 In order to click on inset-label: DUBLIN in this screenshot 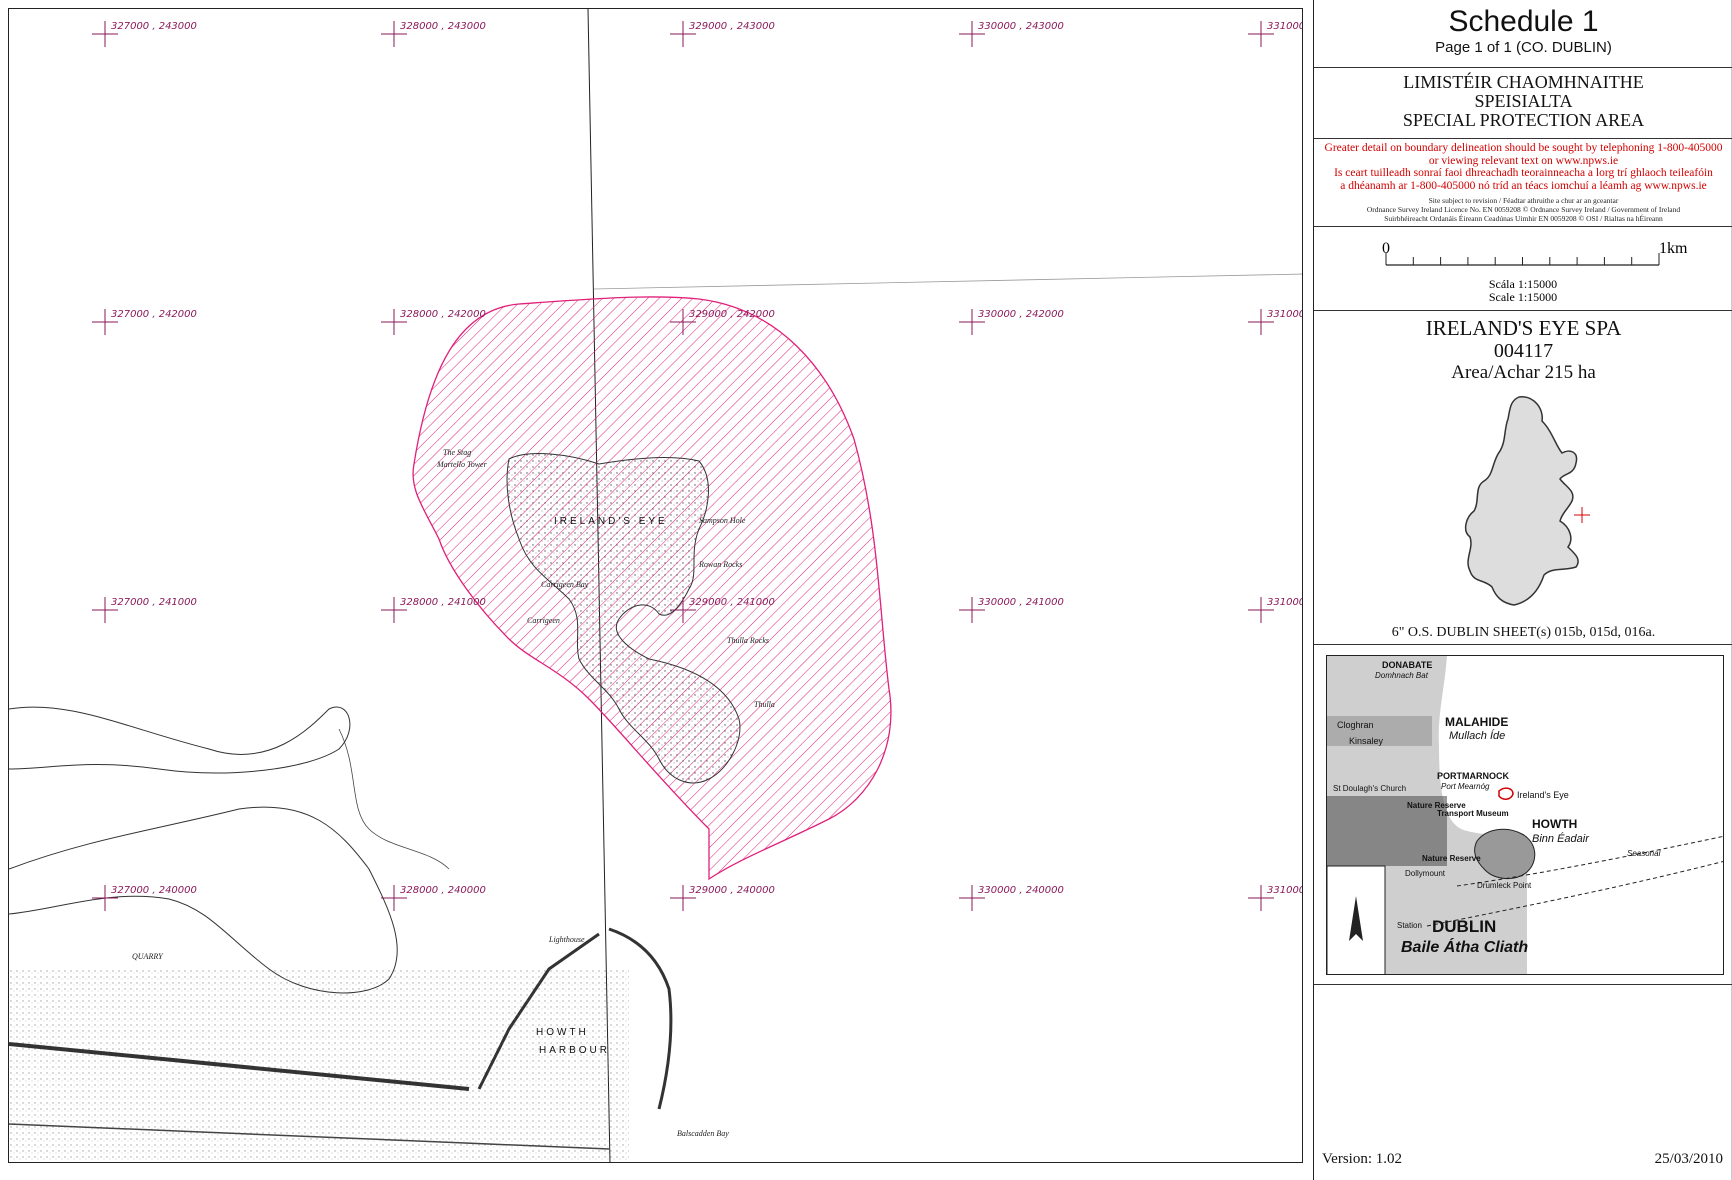, I will do `click(1464, 926)`.